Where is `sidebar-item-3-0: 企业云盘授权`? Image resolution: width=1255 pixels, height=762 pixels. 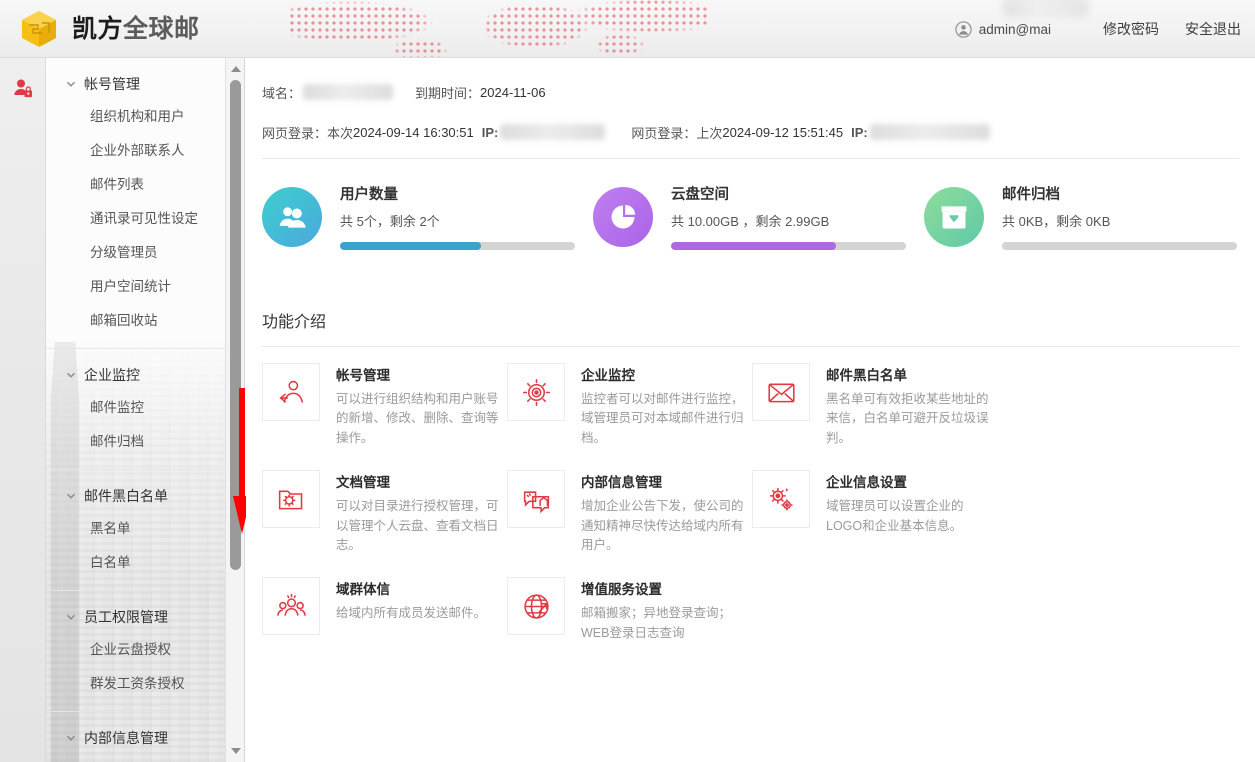 sidebar-item-3-0: 企业云盘授权 is located at coordinates (145, 648).